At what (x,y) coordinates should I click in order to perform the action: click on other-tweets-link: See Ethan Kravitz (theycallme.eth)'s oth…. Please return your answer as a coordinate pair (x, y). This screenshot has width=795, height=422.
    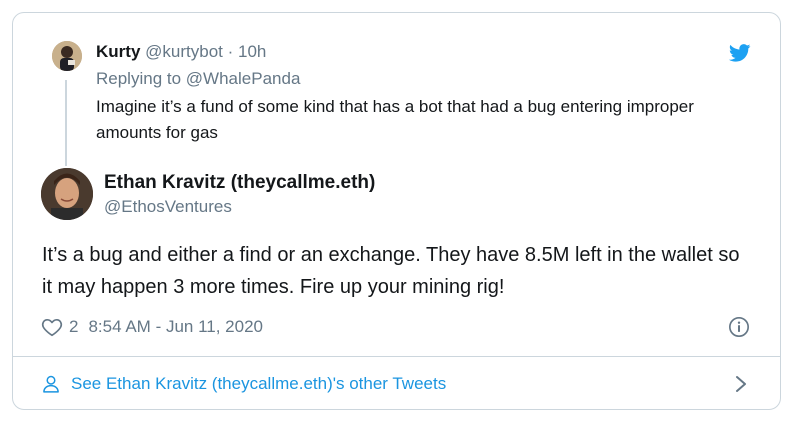
    Looking at the image, I should click on (243, 384).